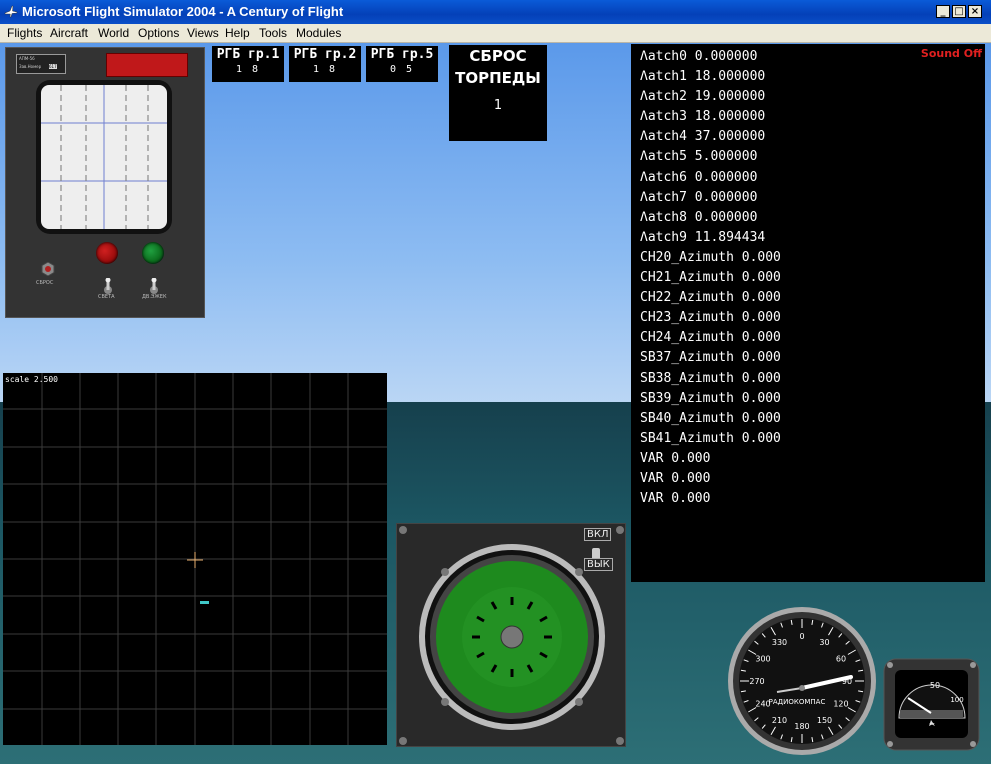 This screenshot has height=764, width=991. Describe the element at coordinates (824, 642) in the screenshot. I see `radiocompass-tick-label: 30` at that location.